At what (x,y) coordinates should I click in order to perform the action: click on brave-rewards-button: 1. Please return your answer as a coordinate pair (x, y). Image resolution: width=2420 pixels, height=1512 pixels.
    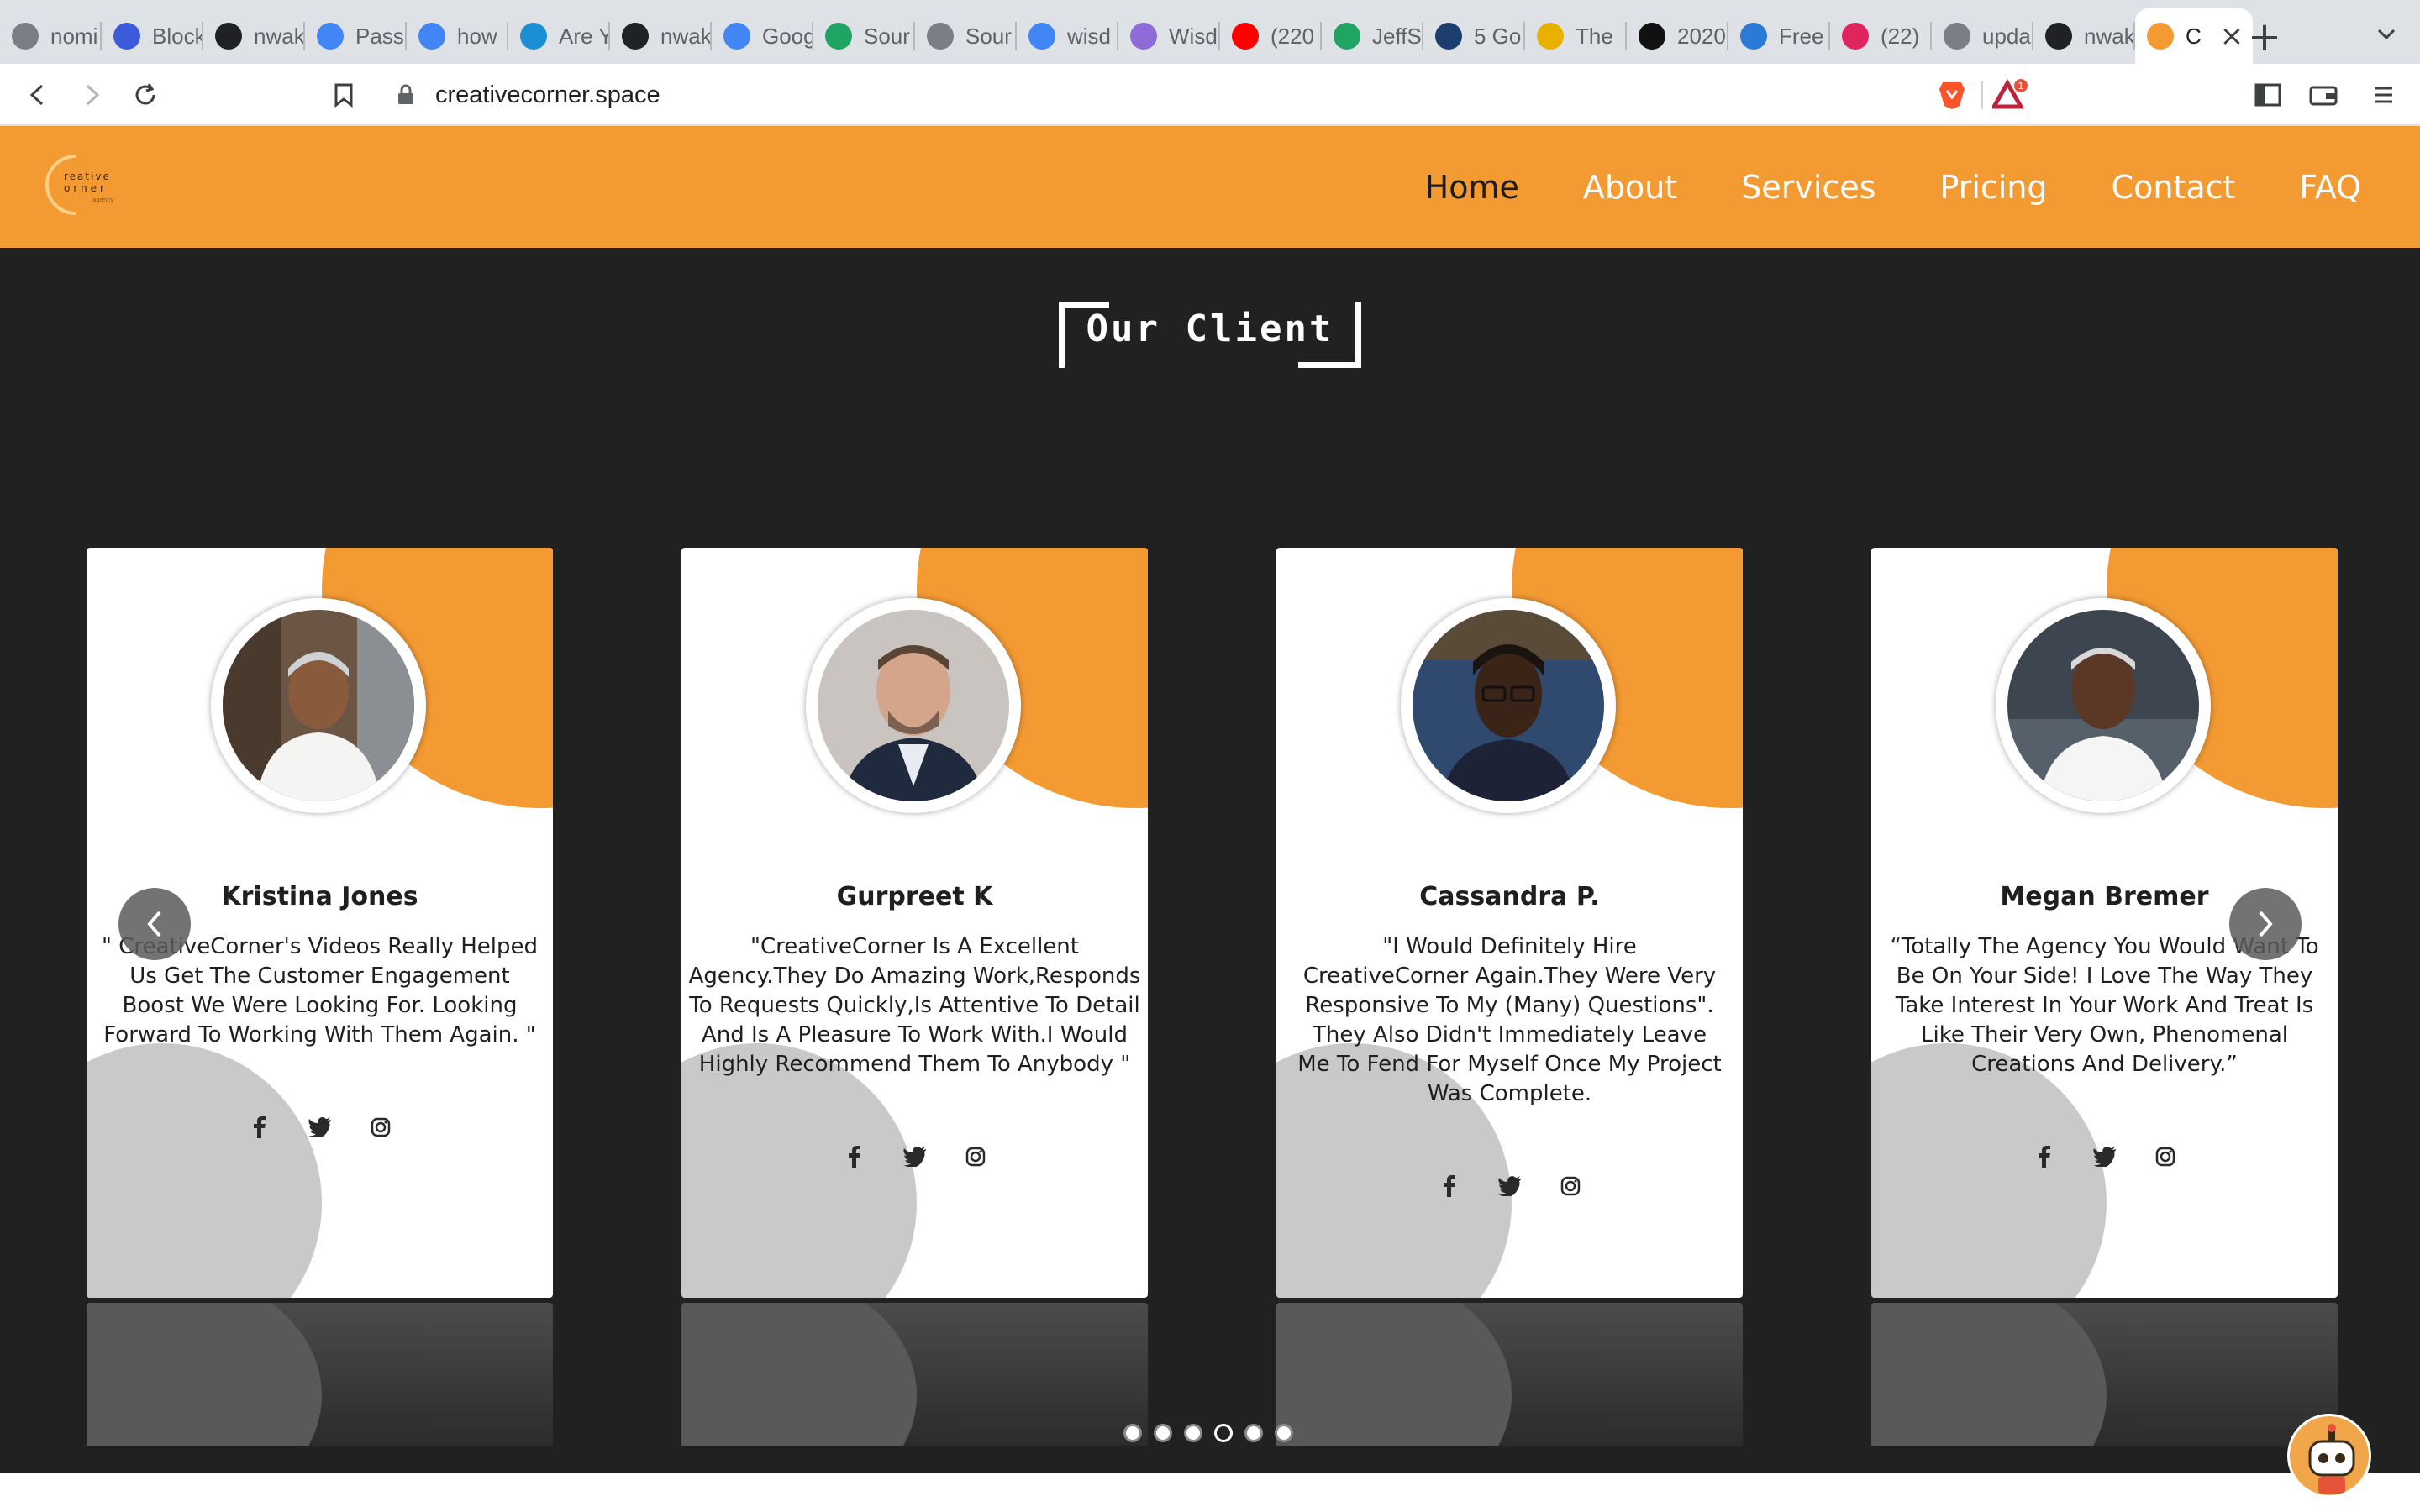
    Looking at the image, I should click on (2011, 95).